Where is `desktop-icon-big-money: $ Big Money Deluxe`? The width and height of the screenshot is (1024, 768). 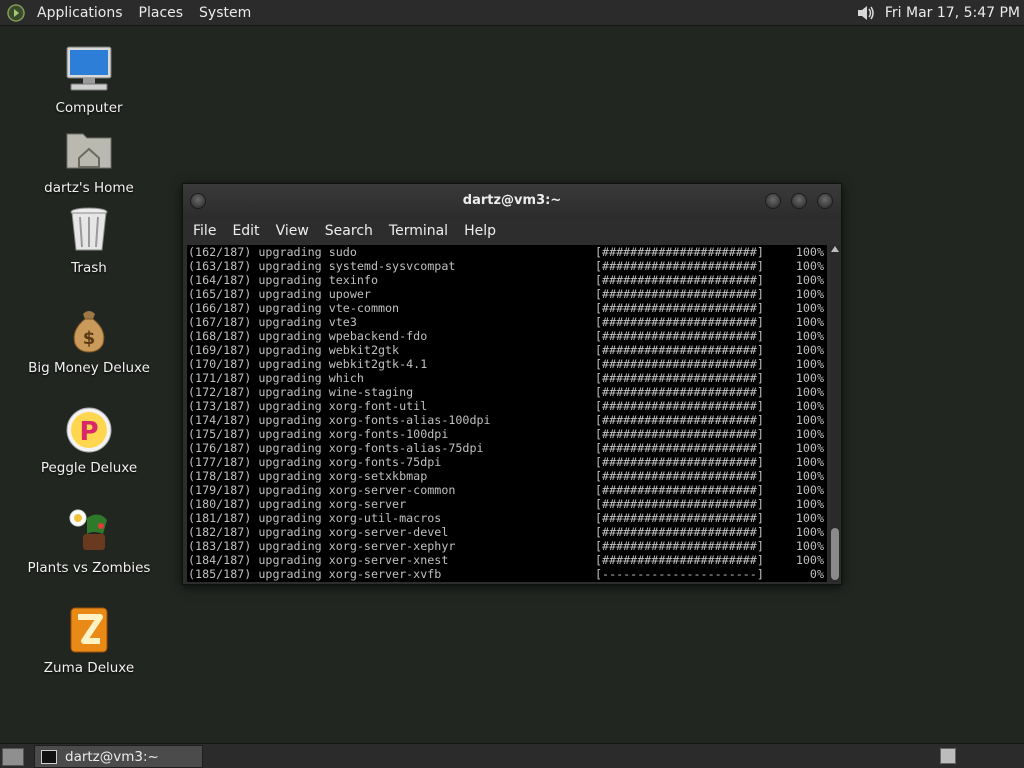 desktop-icon-big-money: $ Big Money Deluxe is located at coordinates (89, 340).